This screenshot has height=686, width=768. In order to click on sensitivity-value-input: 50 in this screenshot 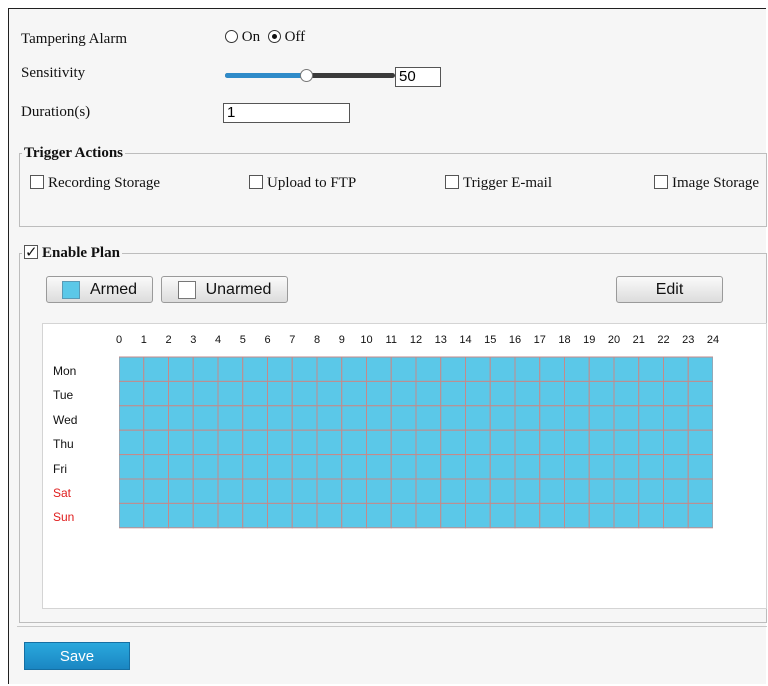, I will do `click(418, 77)`.